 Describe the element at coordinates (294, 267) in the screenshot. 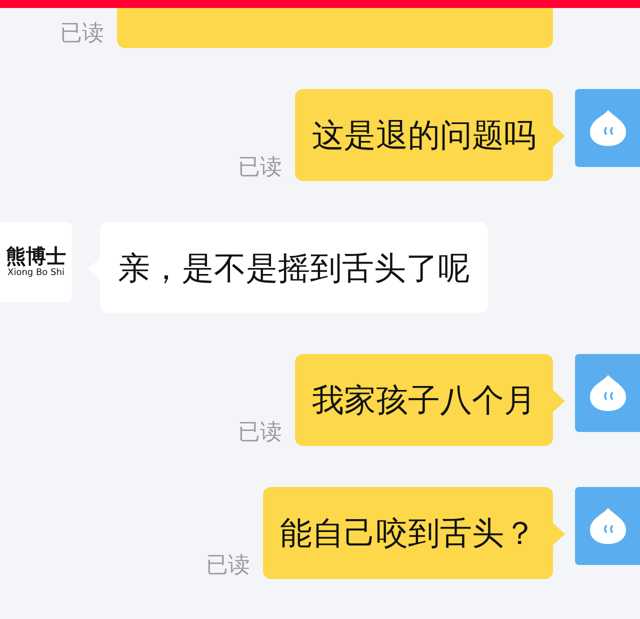

I see `chat-bubble: 亲，是不是摇到舌头了呢` at that location.